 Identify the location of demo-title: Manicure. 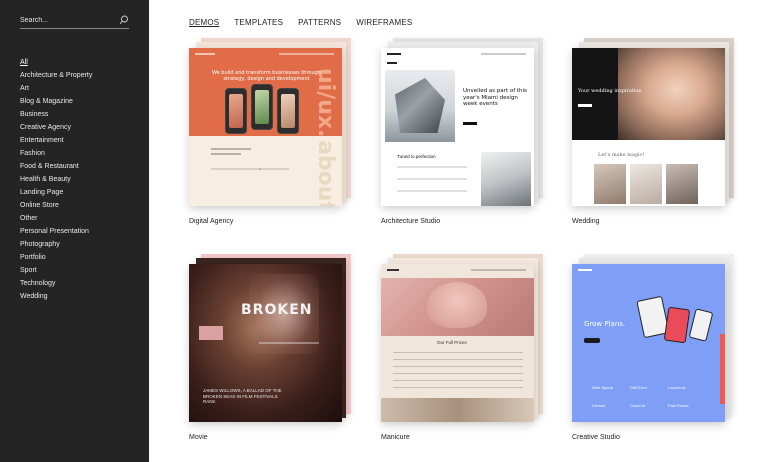
(395, 437).